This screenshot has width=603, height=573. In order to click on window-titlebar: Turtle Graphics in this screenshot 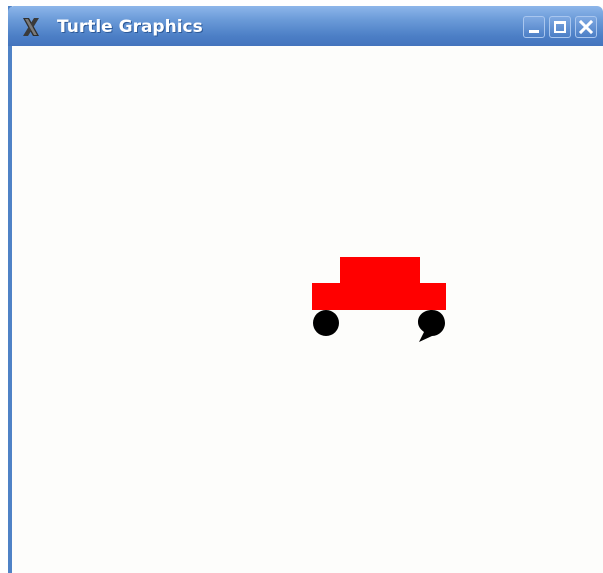, I will do `click(305, 26)`.